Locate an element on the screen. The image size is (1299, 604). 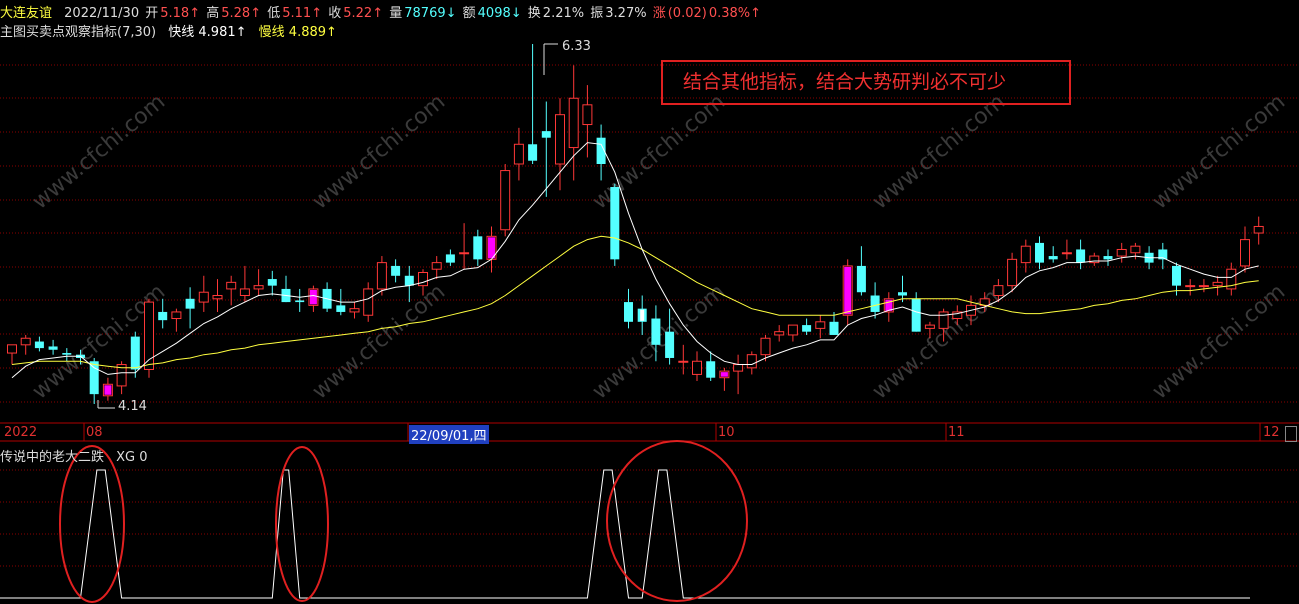
axis-scroll-button is located at coordinates (1291, 434).